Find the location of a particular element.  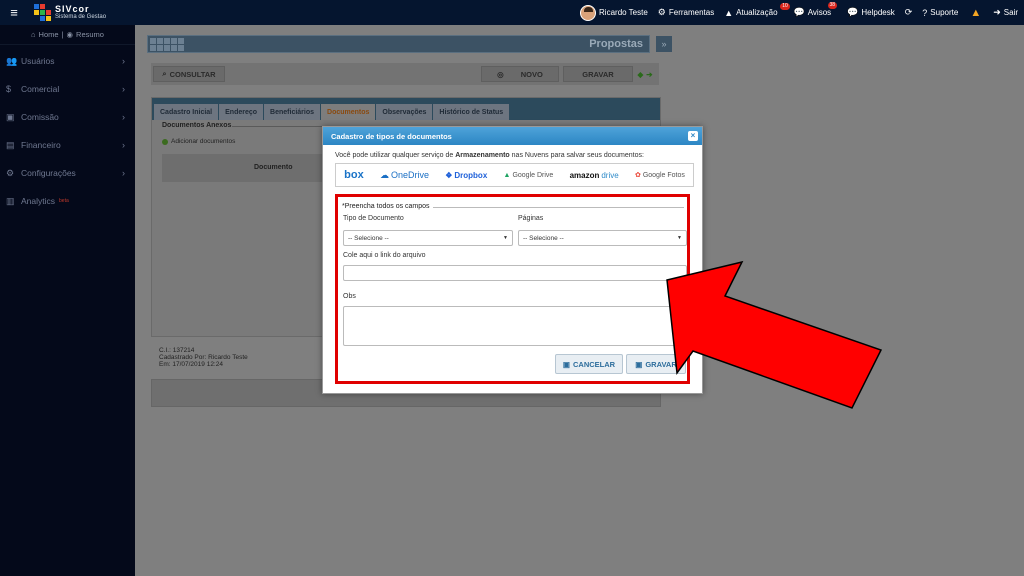

novo-button: ◎ NOVO is located at coordinates (520, 74).